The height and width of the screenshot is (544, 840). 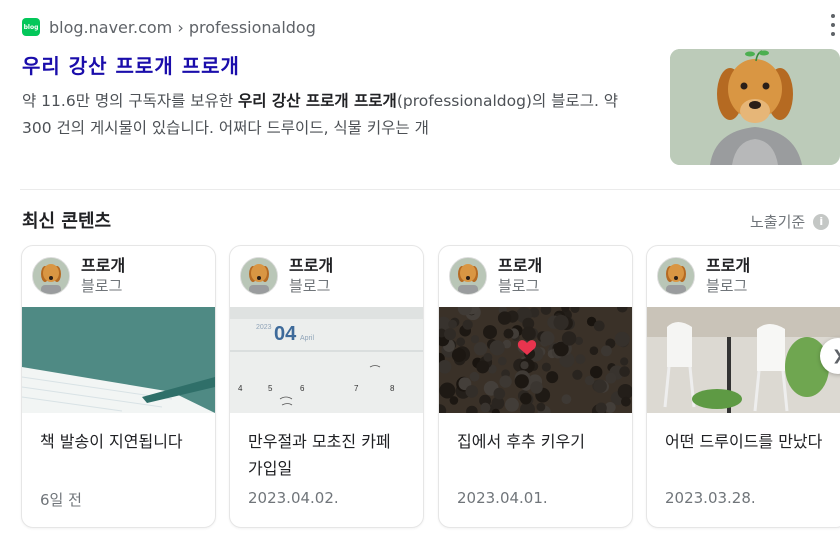 What do you see at coordinates (293, 498) in the screenshot?
I see `card-date: 2023.04.02.` at bounding box center [293, 498].